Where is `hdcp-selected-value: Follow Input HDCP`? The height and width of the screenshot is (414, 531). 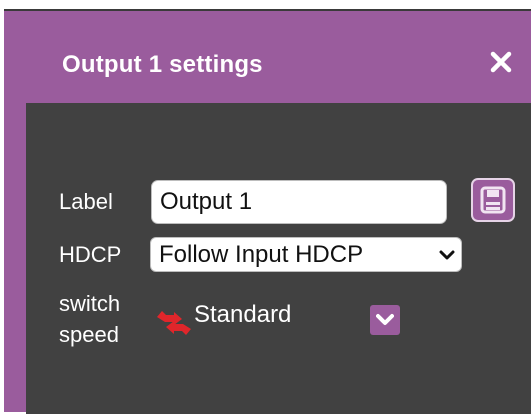
hdcp-selected-value: Follow Input HDCP is located at coordinates (261, 254).